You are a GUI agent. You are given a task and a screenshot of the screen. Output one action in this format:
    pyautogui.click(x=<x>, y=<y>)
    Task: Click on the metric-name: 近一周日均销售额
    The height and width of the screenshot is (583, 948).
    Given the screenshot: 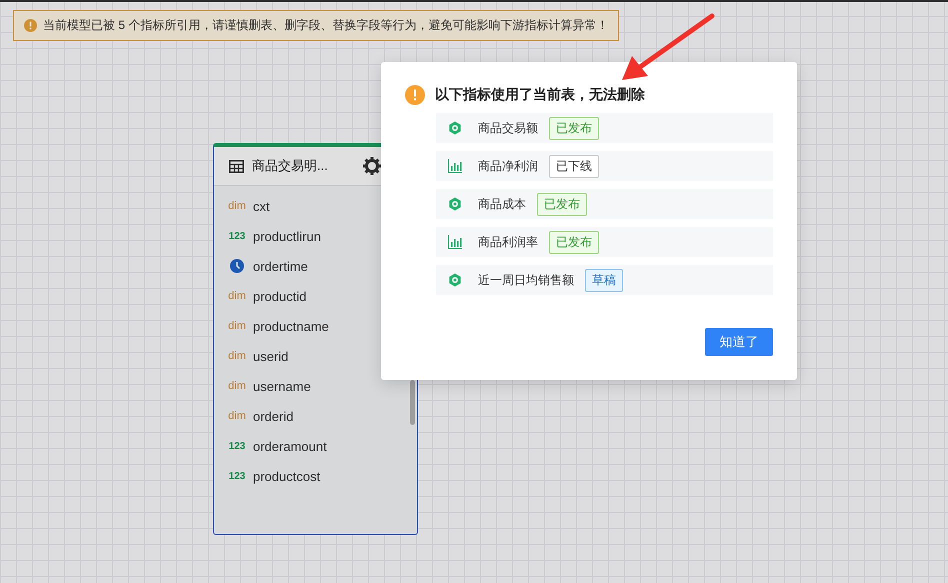 What is the action you would take?
    pyautogui.click(x=526, y=280)
    